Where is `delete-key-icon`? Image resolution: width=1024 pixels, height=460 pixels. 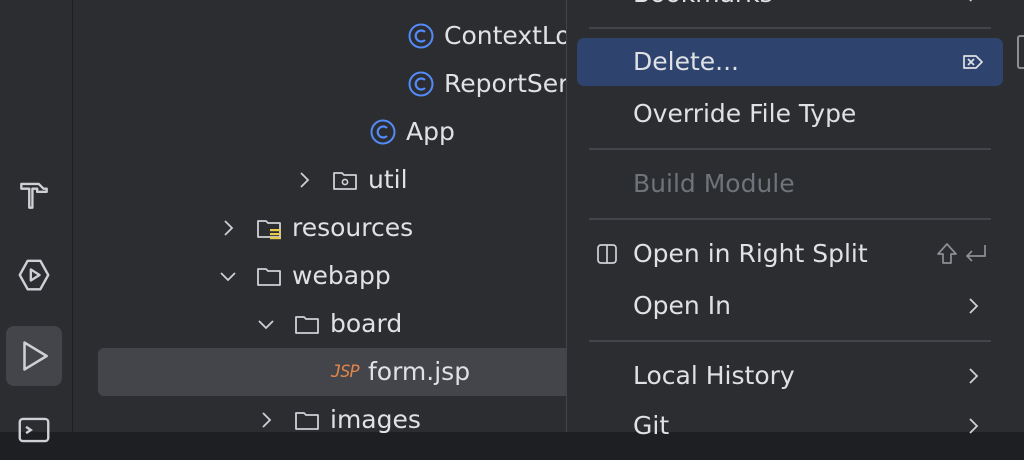
delete-key-icon is located at coordinates (973, 62).